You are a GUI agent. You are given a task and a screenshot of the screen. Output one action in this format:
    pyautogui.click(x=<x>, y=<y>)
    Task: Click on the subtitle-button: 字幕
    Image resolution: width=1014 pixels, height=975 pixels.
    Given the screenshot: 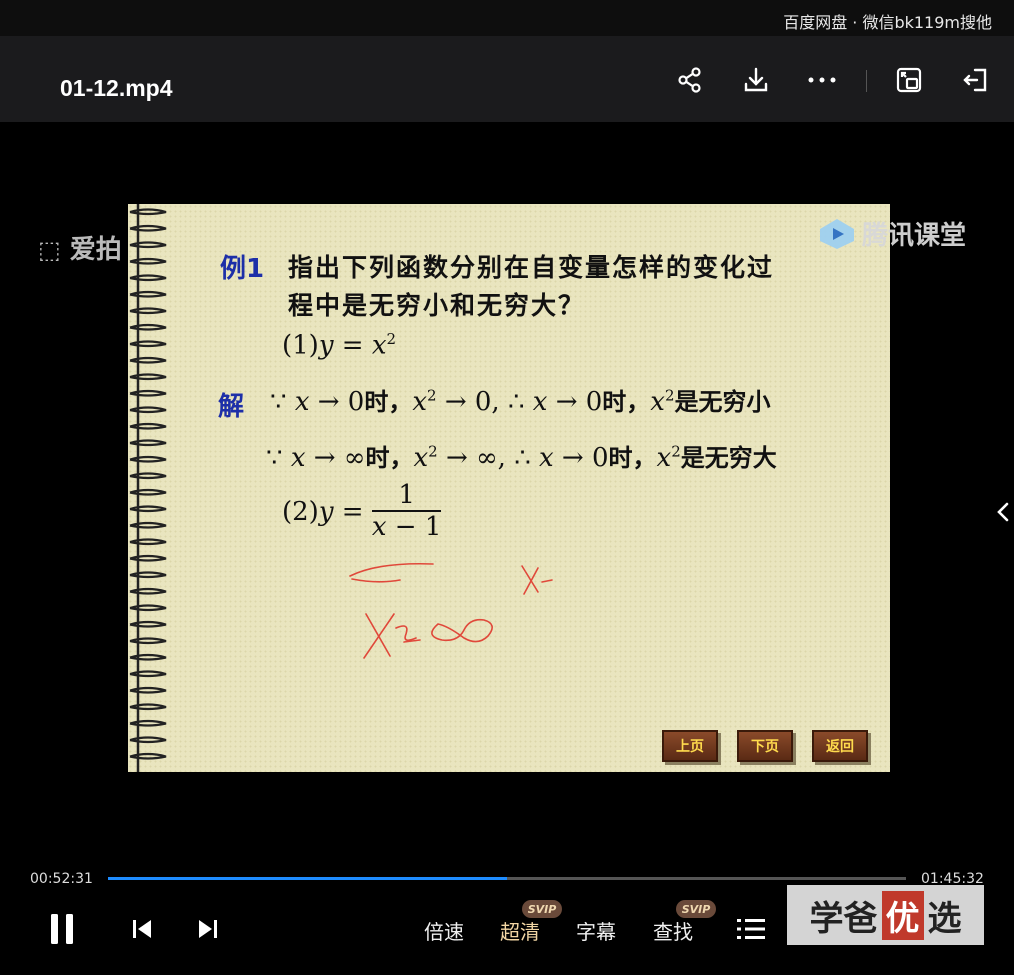 What is the action you would take?
    pyautogui.click(x=596, y=930)
    